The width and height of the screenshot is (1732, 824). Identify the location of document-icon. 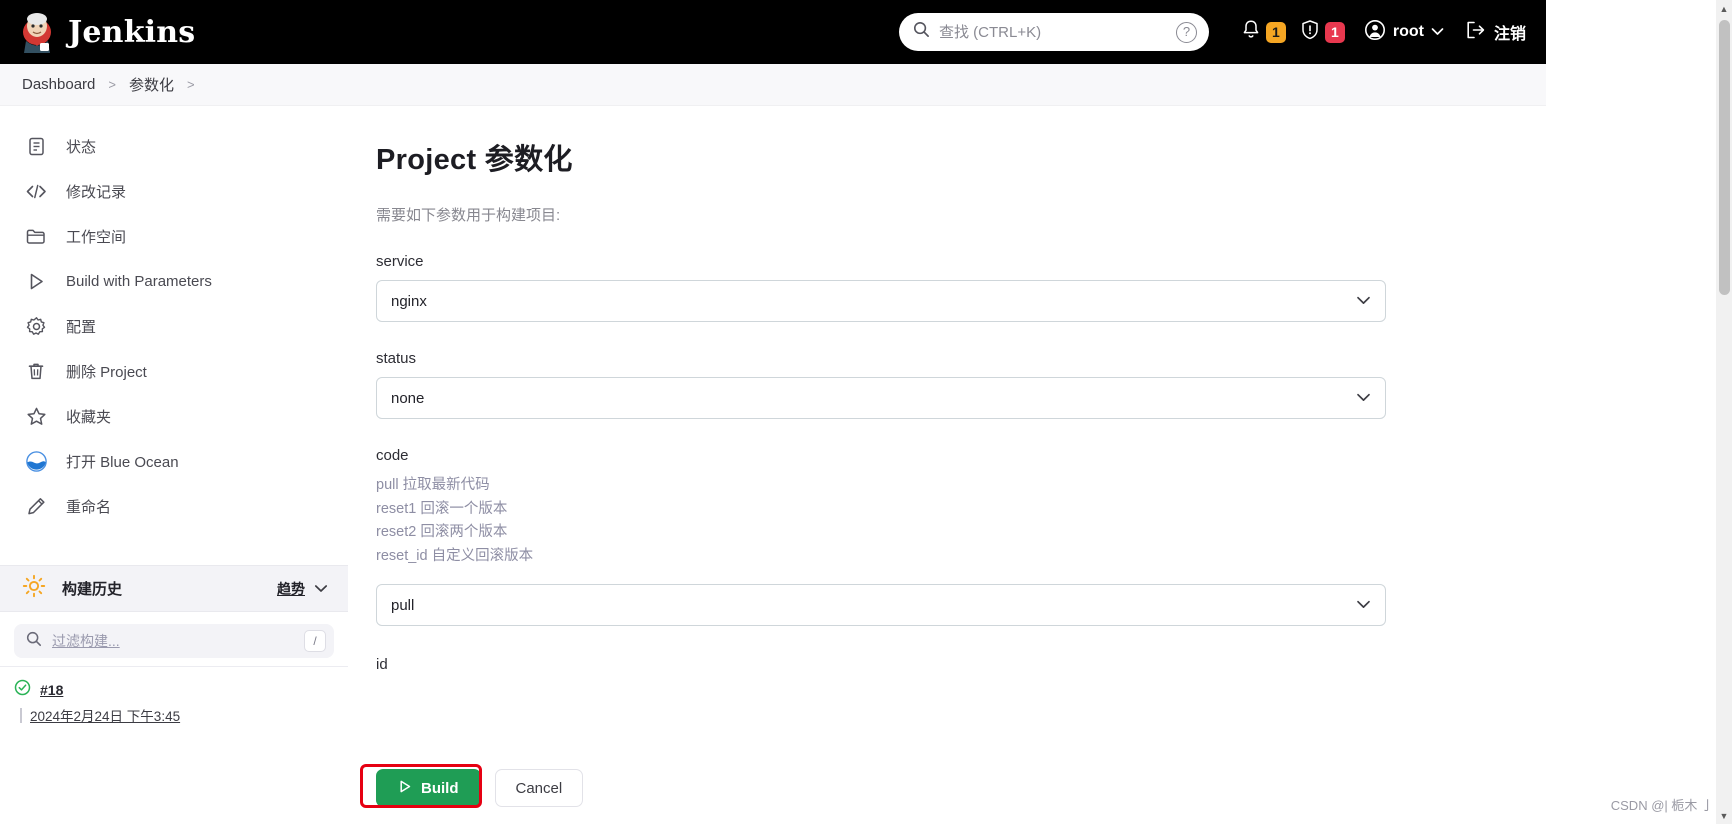
(36, 147).